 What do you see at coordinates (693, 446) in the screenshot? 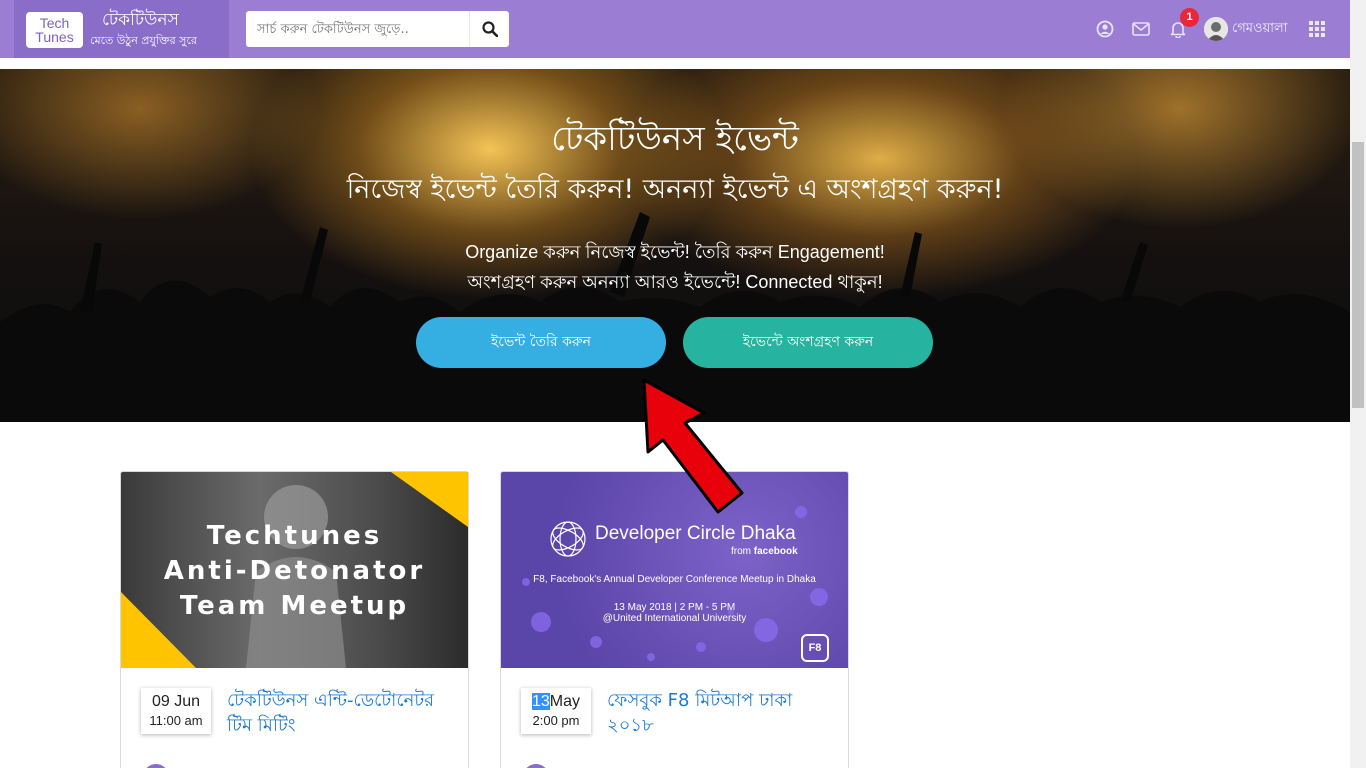
I see `red-pointer-arrow-icon` at bounding box center [693, 446].